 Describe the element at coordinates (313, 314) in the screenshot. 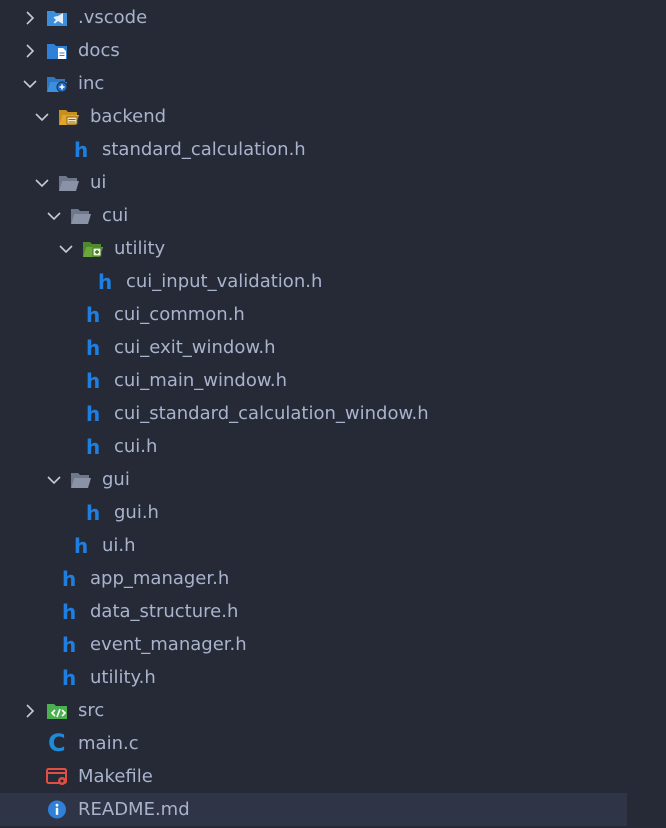

I see `tree-item-cui-common-h: h cui_common.h` at that location.